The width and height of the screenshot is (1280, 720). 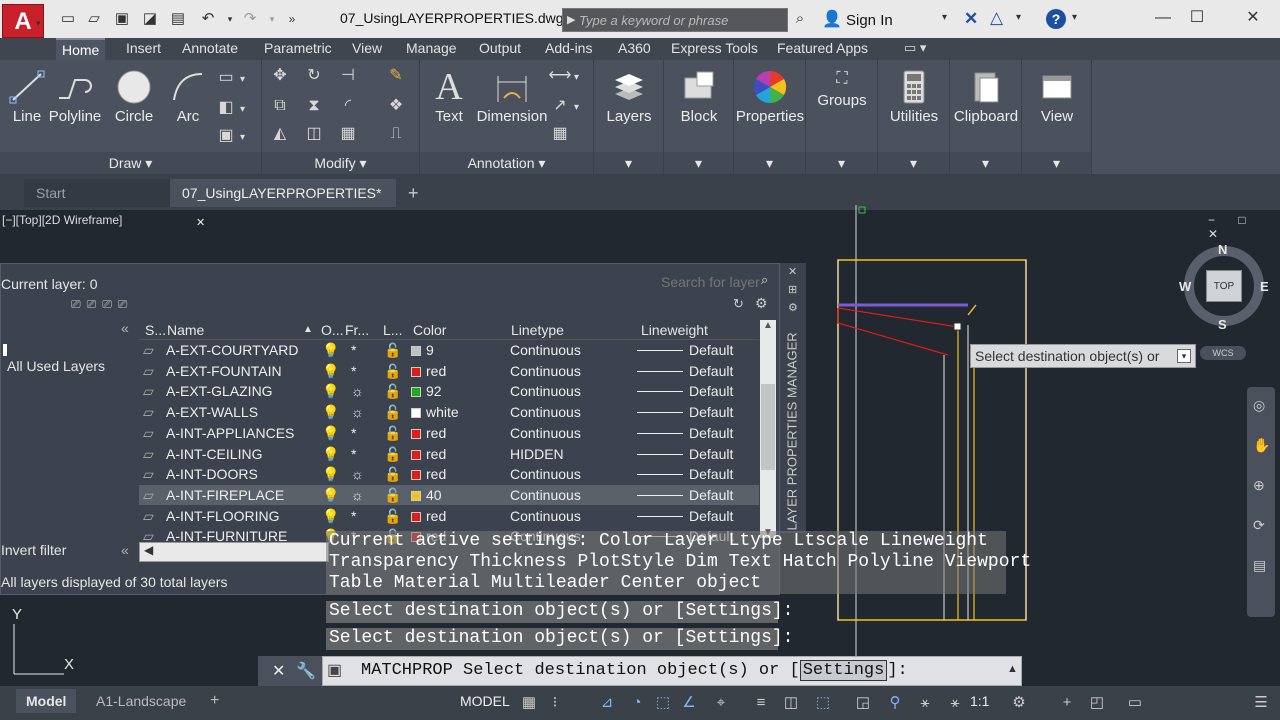 I want to click on utilities-panel-footer: ▾, so click(x=913, y=163).